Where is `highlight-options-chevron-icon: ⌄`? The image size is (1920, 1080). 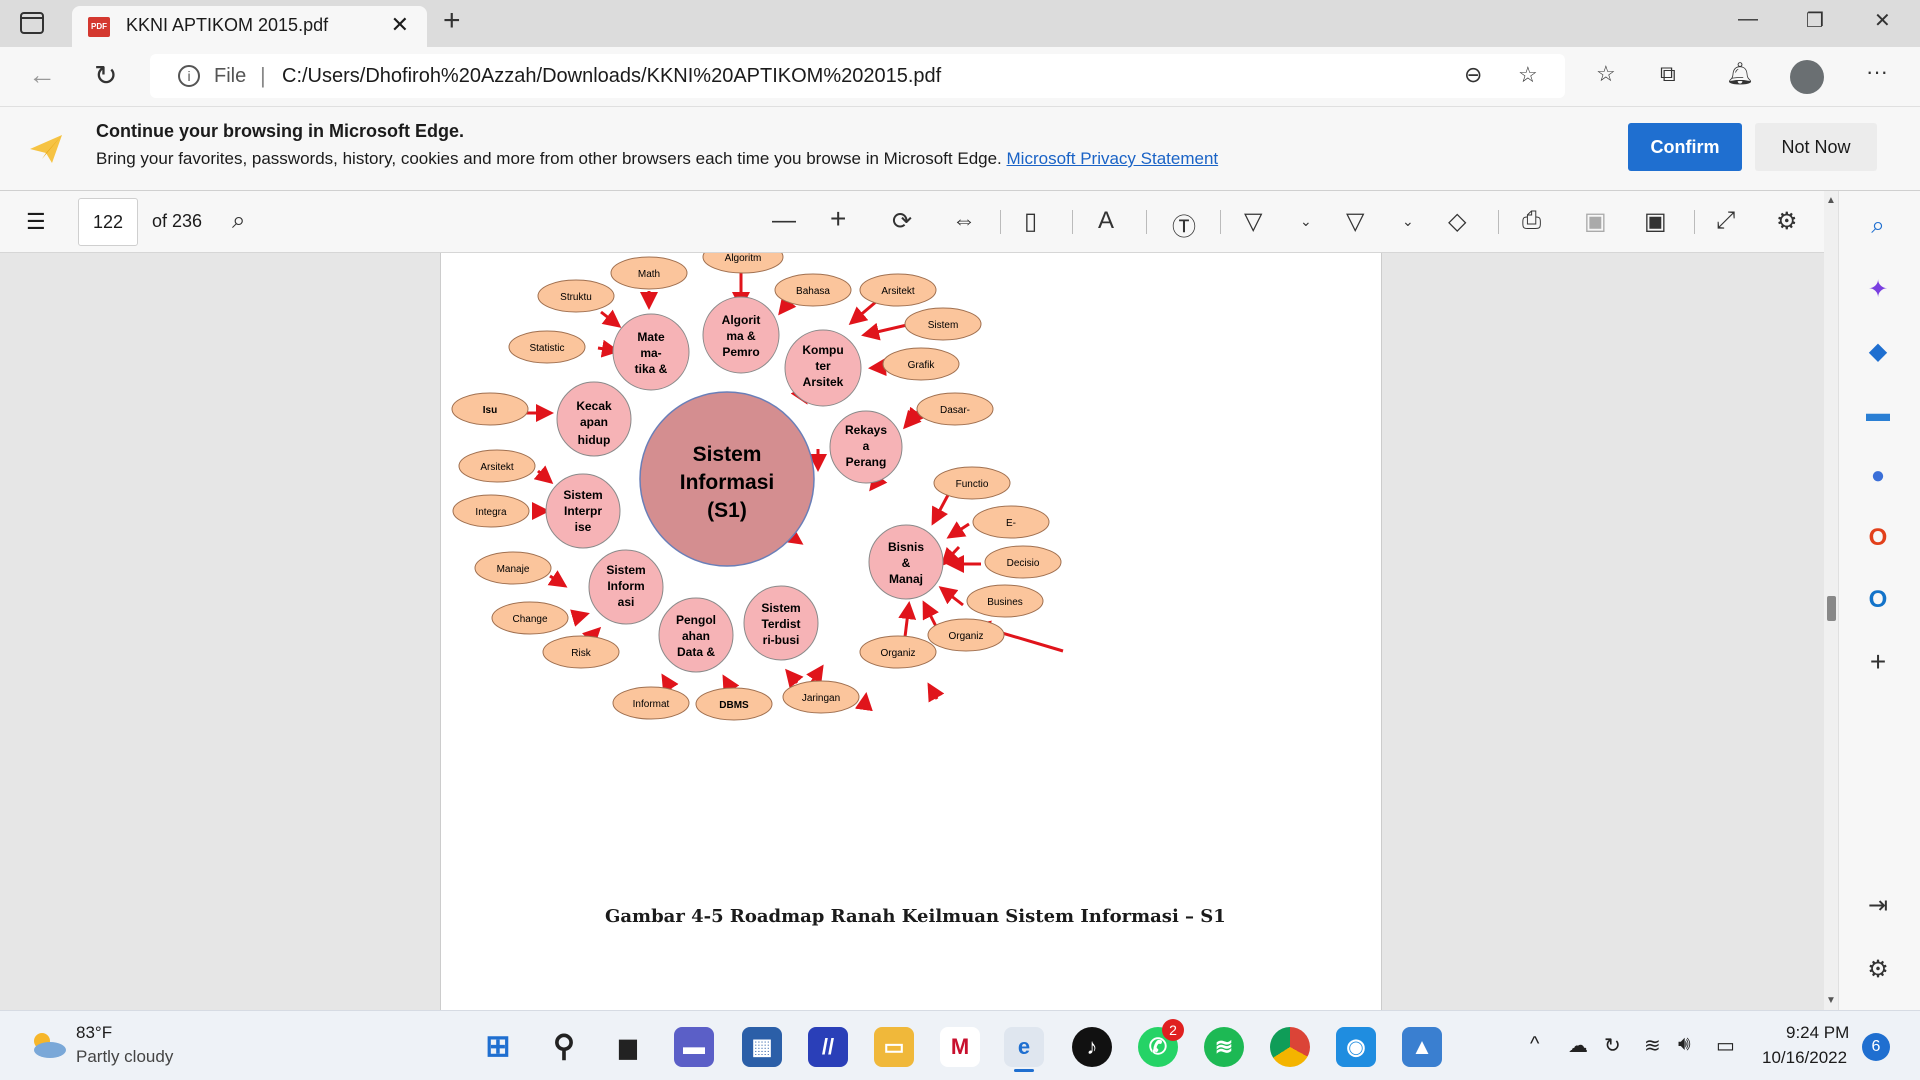
highlight-options-chevron-icon: ⌄ is located at coordinates (1408, 221).